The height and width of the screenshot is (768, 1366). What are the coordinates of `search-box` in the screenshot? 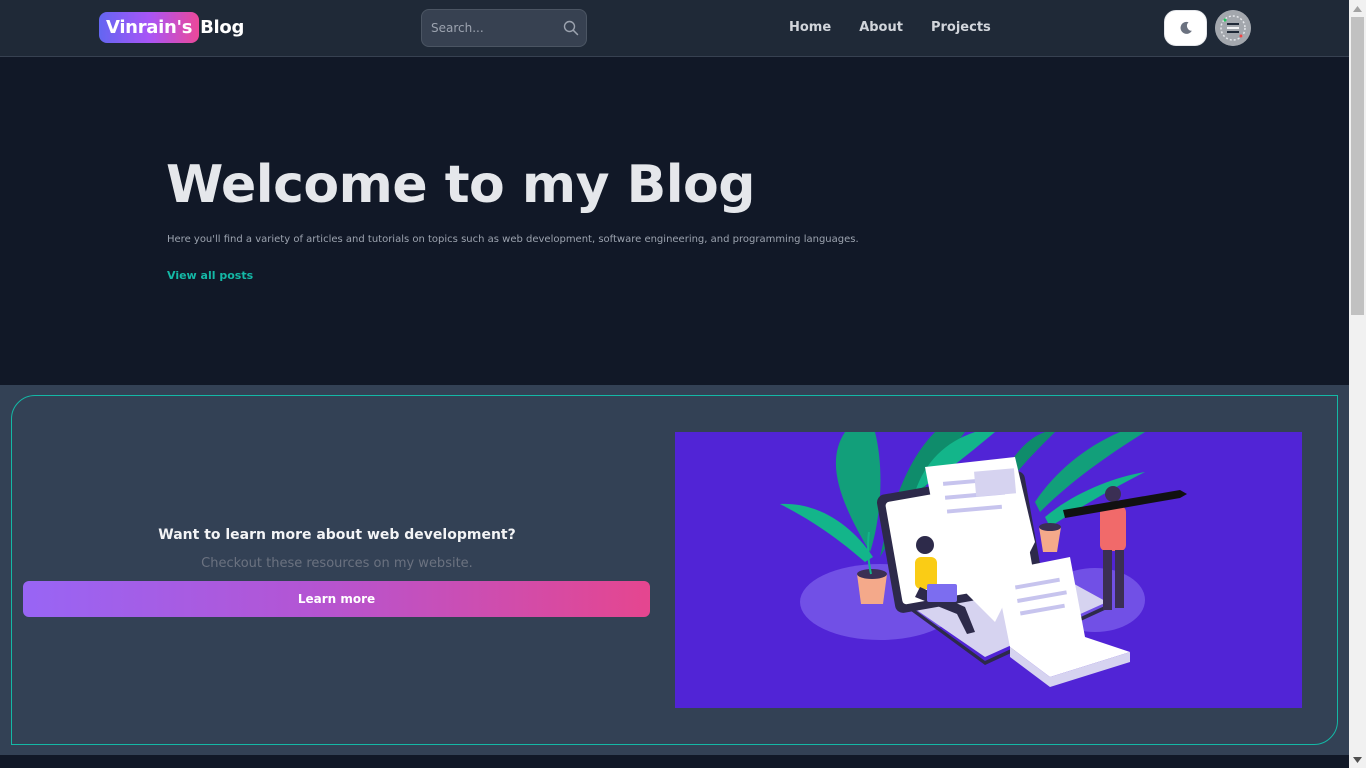 It's located at (504, 28).